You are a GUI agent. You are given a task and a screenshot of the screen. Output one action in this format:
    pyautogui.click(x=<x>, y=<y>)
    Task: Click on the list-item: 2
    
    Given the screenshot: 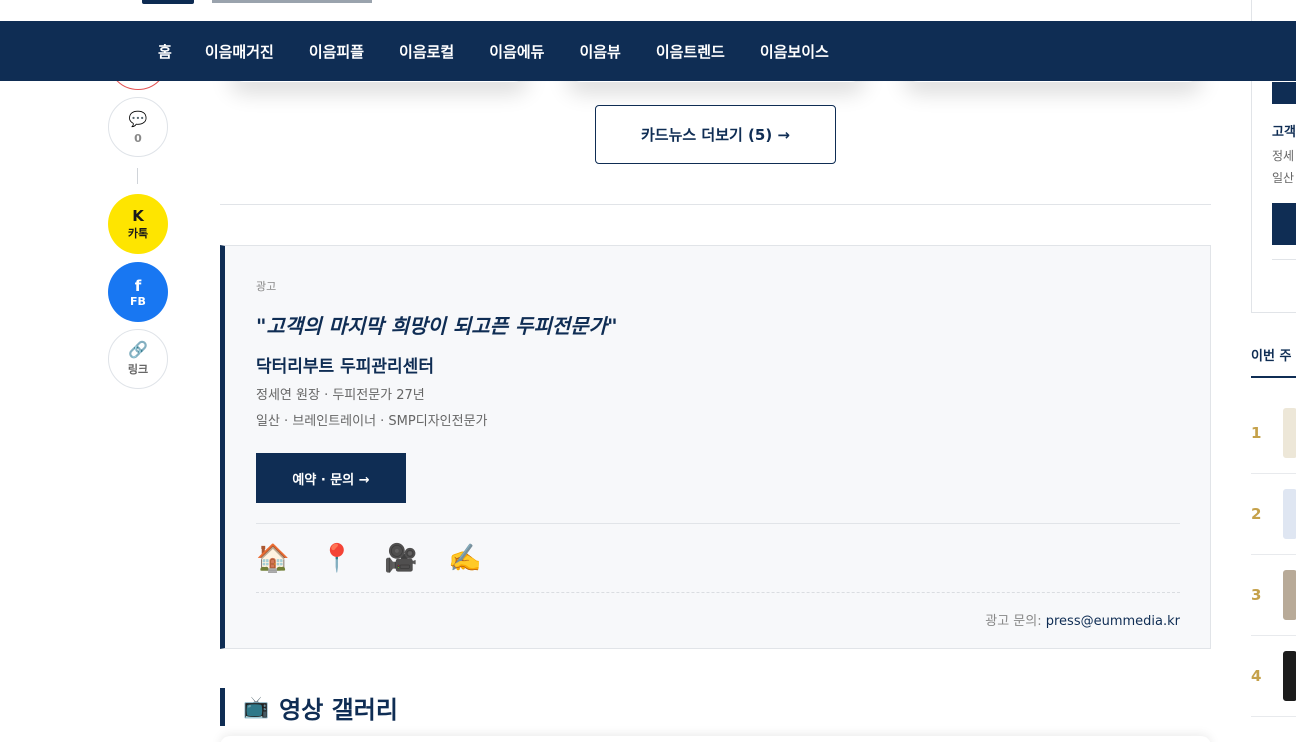 What is the action you would take?
    pyautogui.click(x=1273, y=514)
    